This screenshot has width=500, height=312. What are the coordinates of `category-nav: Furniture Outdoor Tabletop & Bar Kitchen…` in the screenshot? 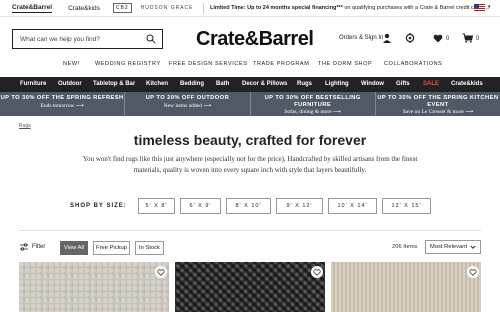 It's located at (250, 84).